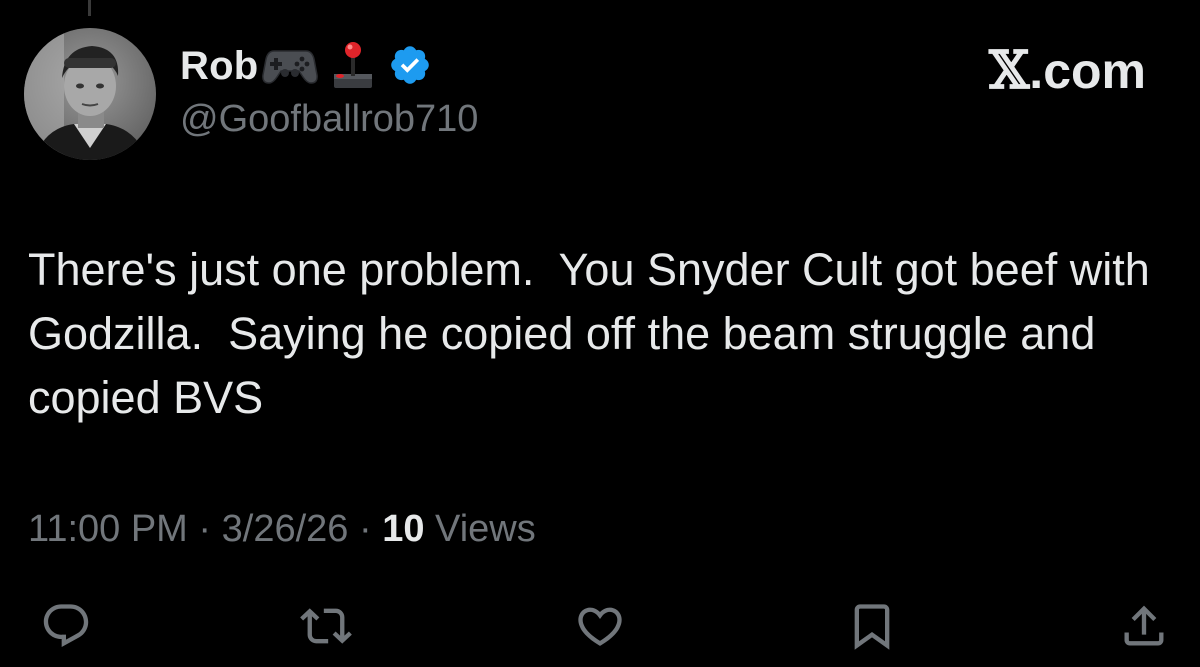  What do you see at coordinates (403, 529) in the screenshot?
I see `views-count: 10` at bounding box center [403, 529].